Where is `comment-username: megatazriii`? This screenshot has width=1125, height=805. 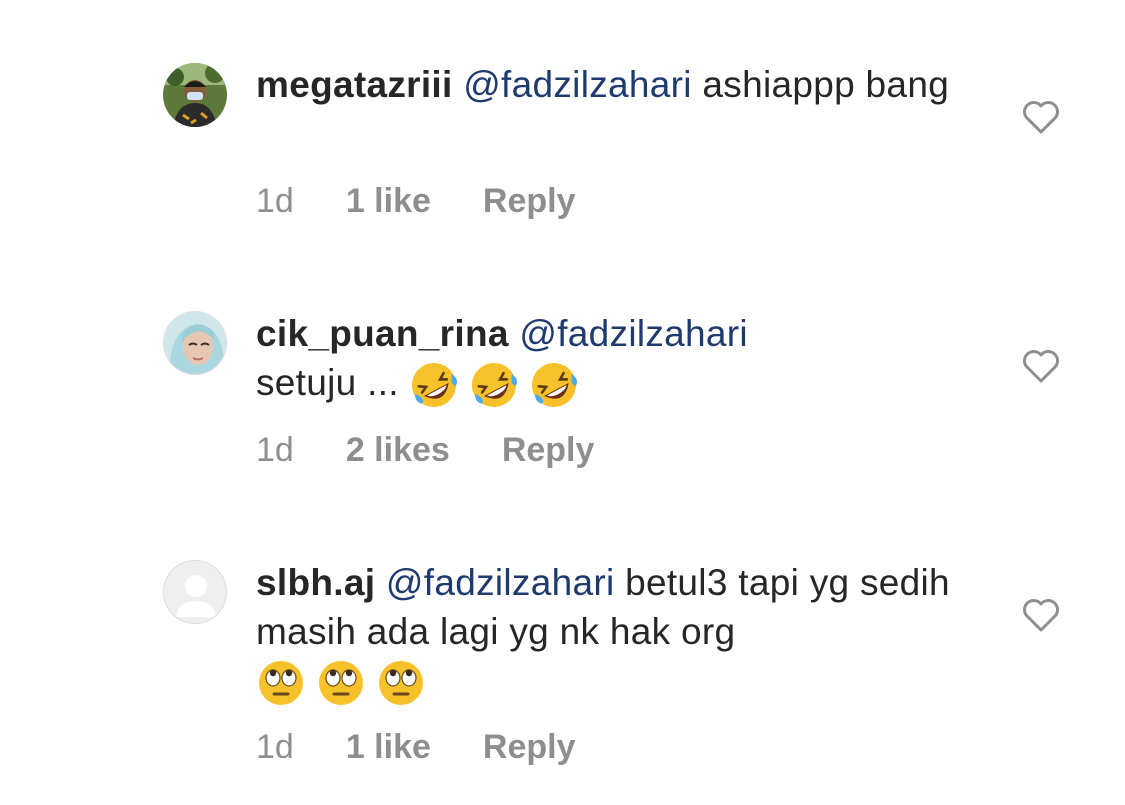 comment-username: megatazriii is located at coordinates (354, 84).